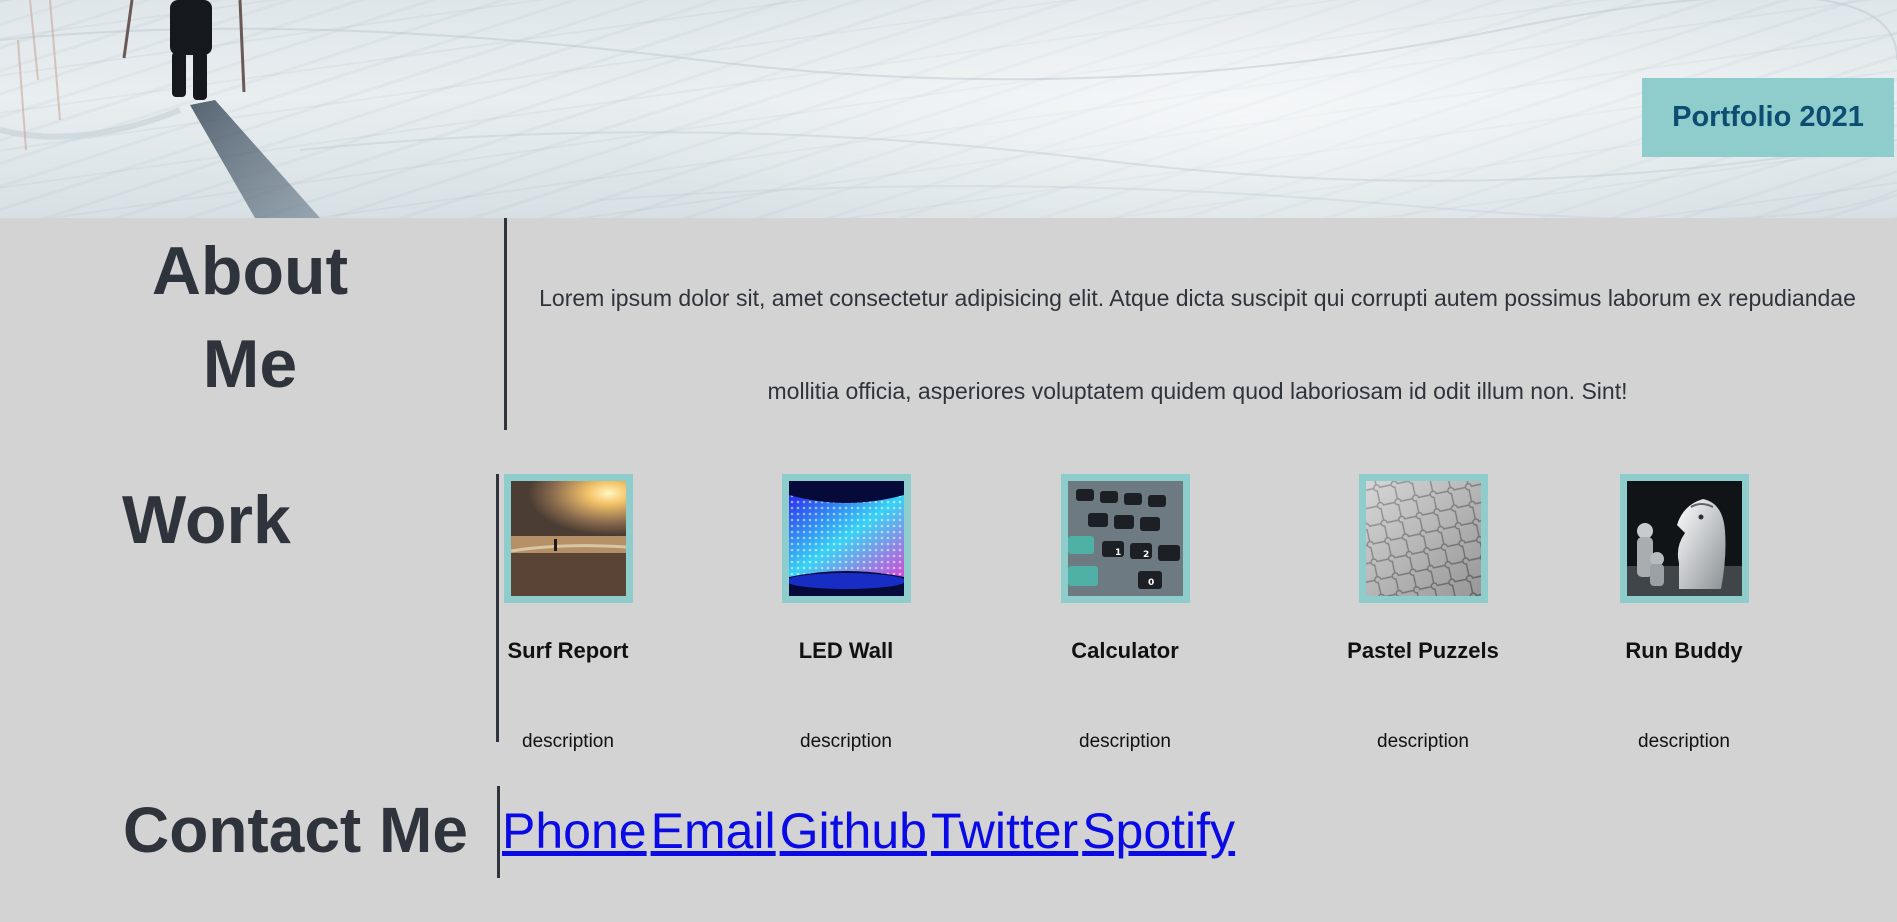 This screenshot has width=1897, height=922. I want to click on about-heading-line1: About, so click(250, 271).